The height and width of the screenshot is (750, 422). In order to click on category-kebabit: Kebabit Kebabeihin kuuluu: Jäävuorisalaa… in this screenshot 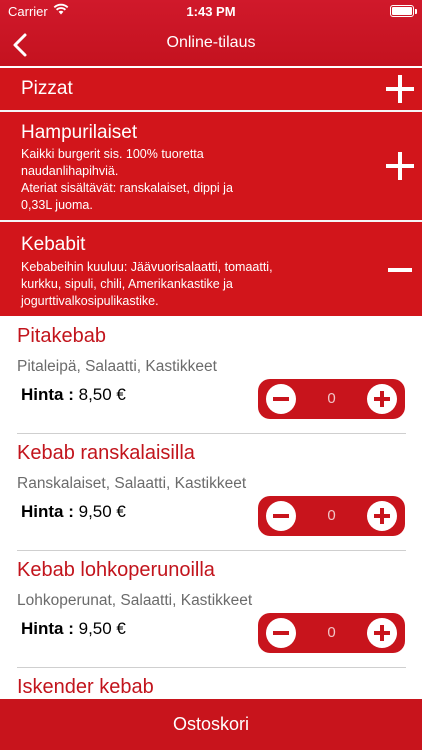, I will do `click(211, 269)`.